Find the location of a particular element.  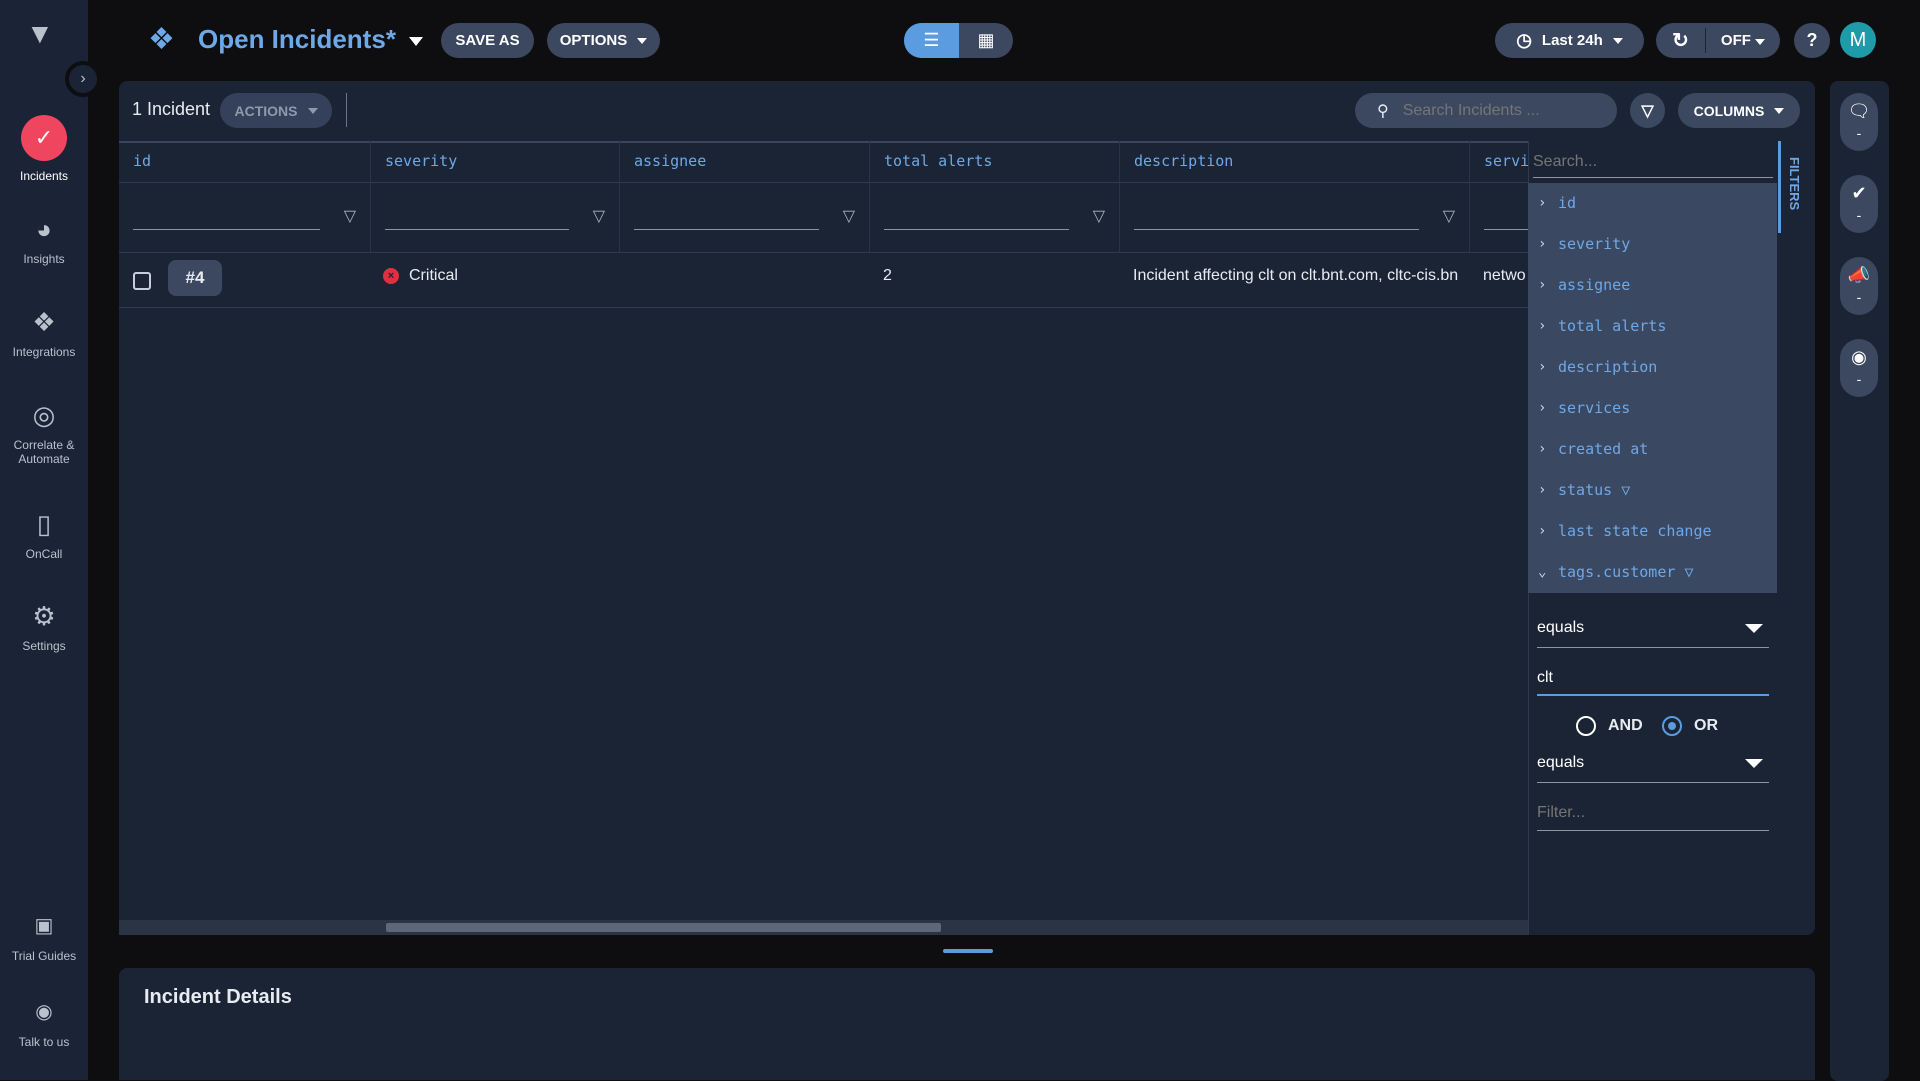

sidebar-item-settings: ⚙ Settings is located at coordinates (44, 626).